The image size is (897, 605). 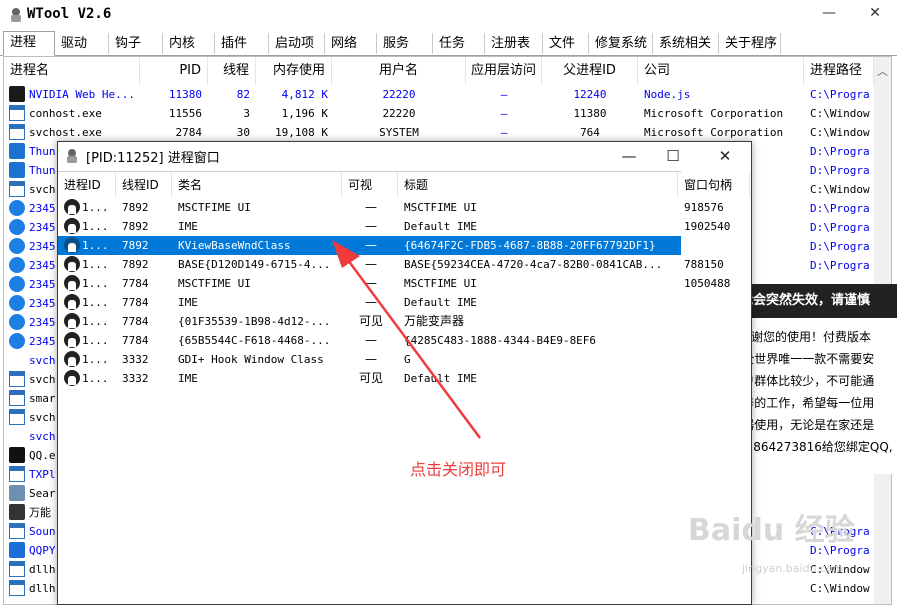 What do you see at coordinates (725, 156) in the screenshot?
I see `dialog-close-button: ✕` at bounding box center [725, 156].